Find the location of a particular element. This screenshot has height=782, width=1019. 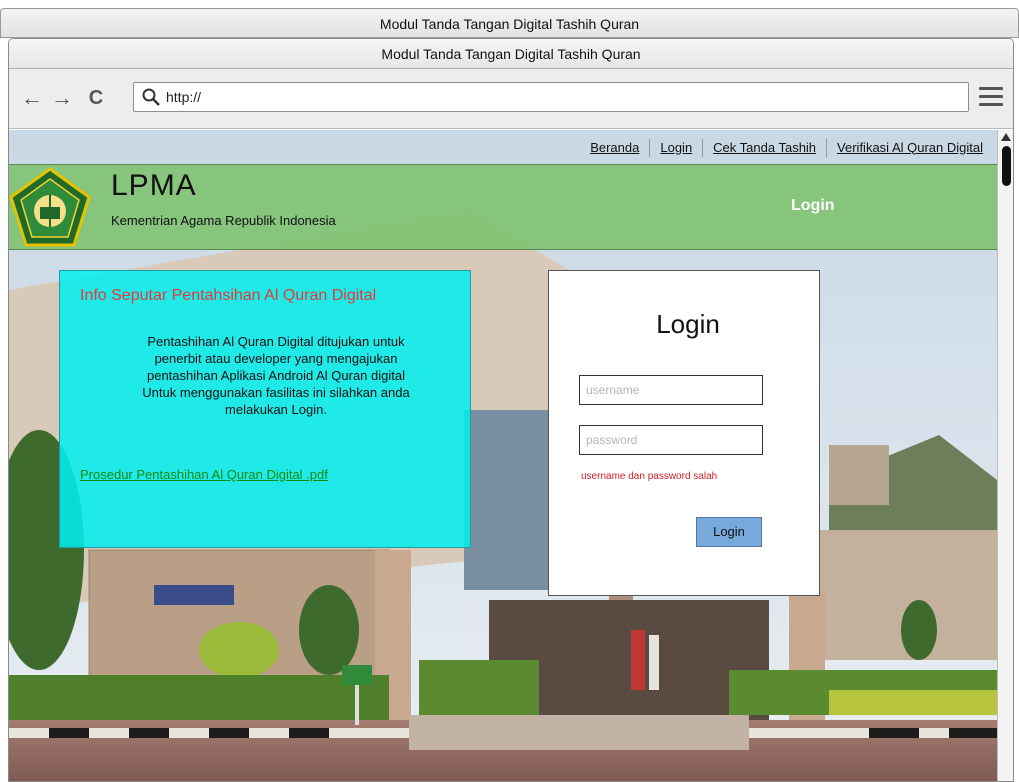

address-bar: http:// is located at coordinates (551, 97).